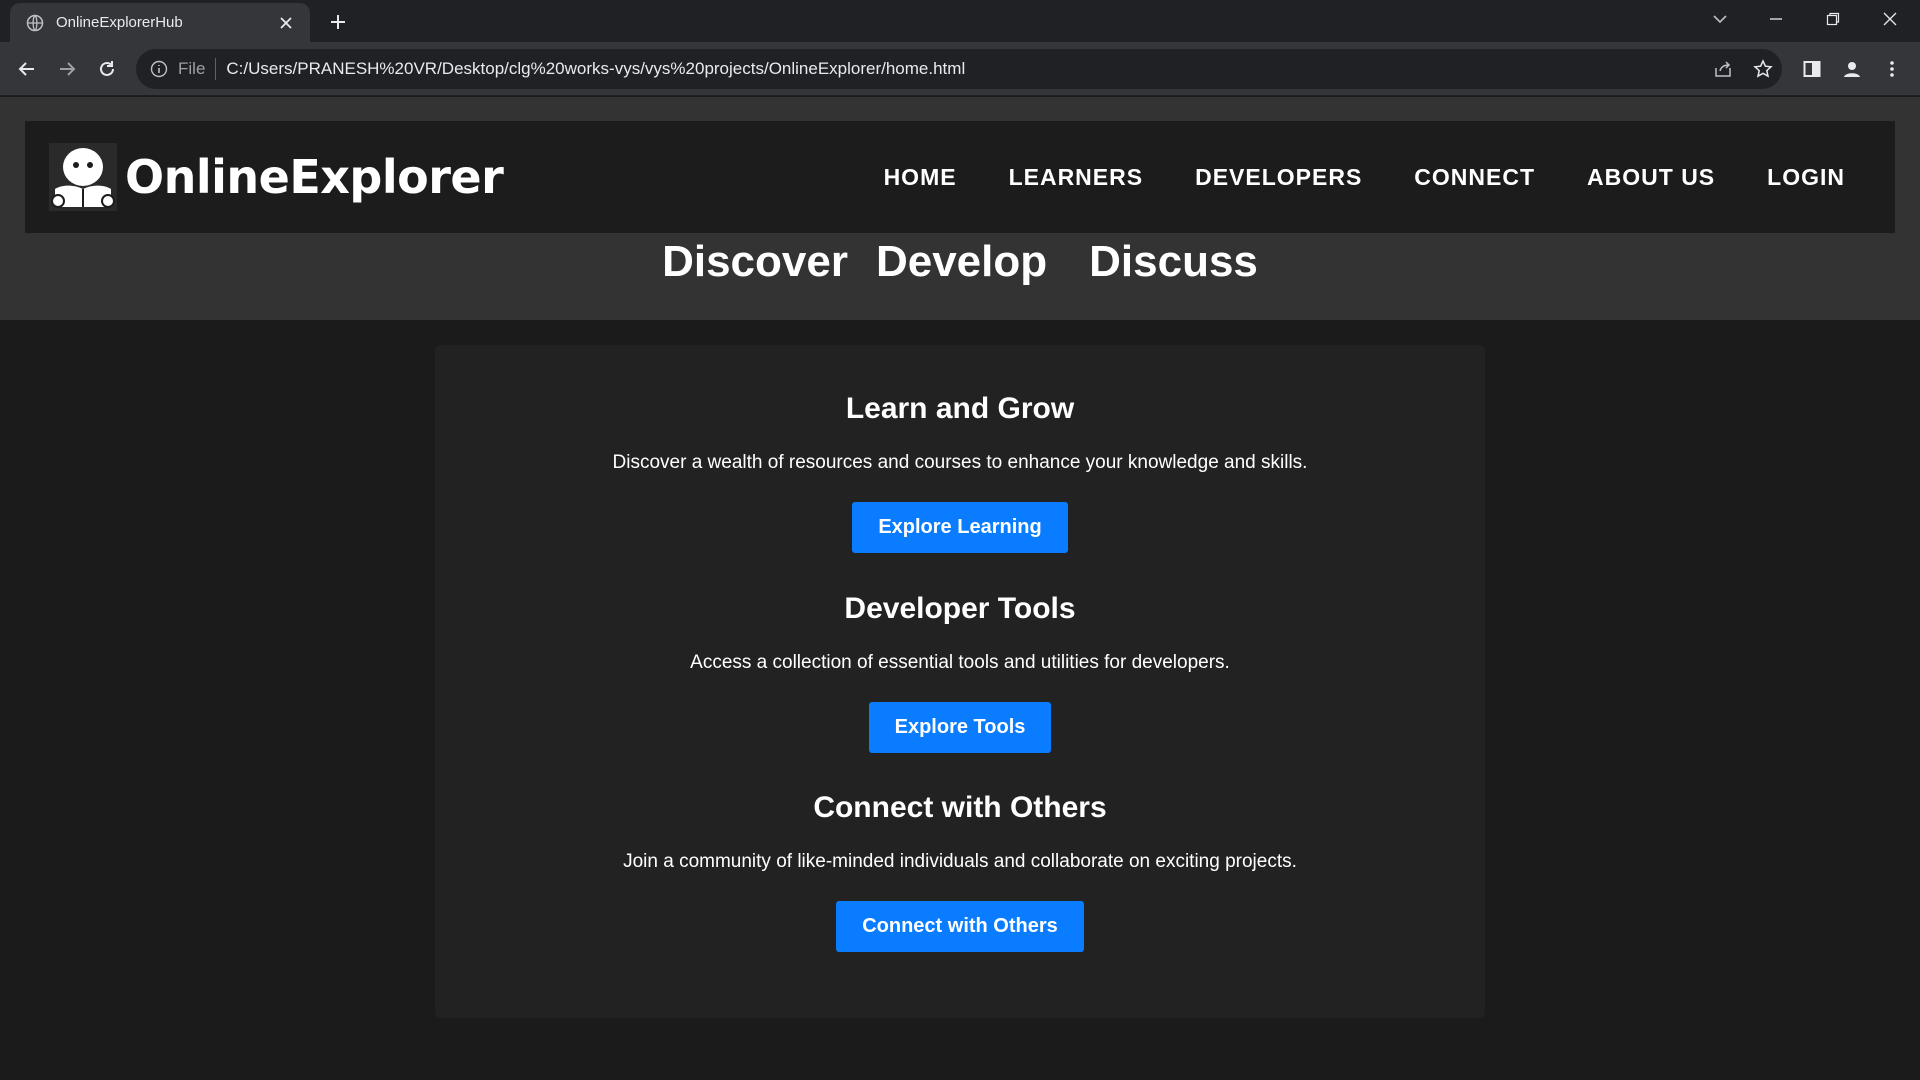 The width and height of the screenshot is (1920, 1080). I want to click on globe-icon, so click(35, 23).